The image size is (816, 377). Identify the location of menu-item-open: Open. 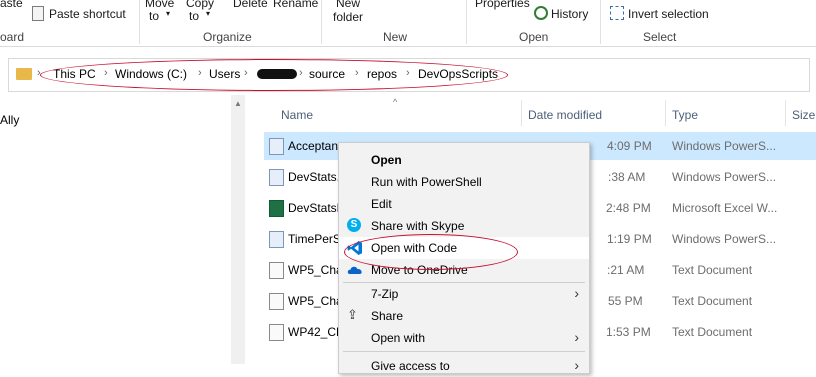
(464, 160).